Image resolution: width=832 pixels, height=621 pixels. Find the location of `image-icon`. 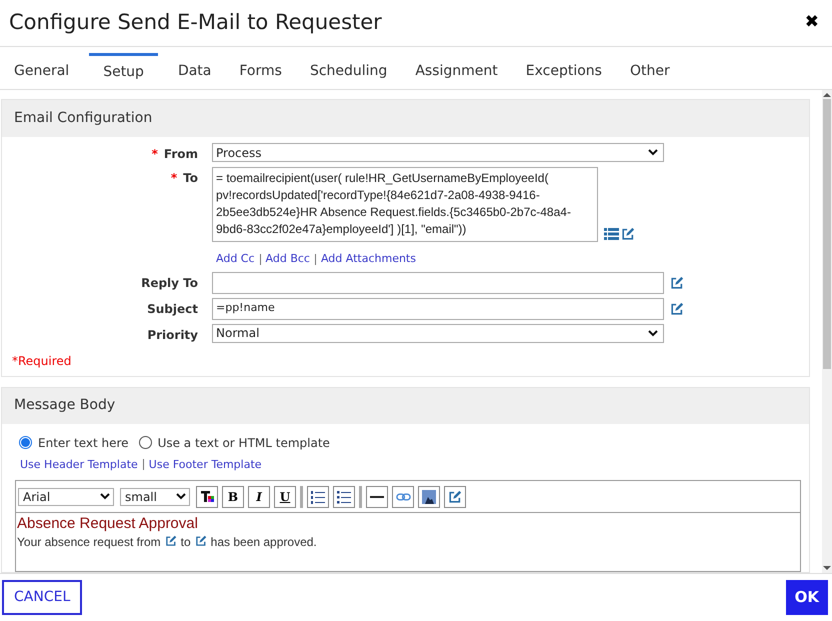

image-icon is located at coordinates (429, 497).